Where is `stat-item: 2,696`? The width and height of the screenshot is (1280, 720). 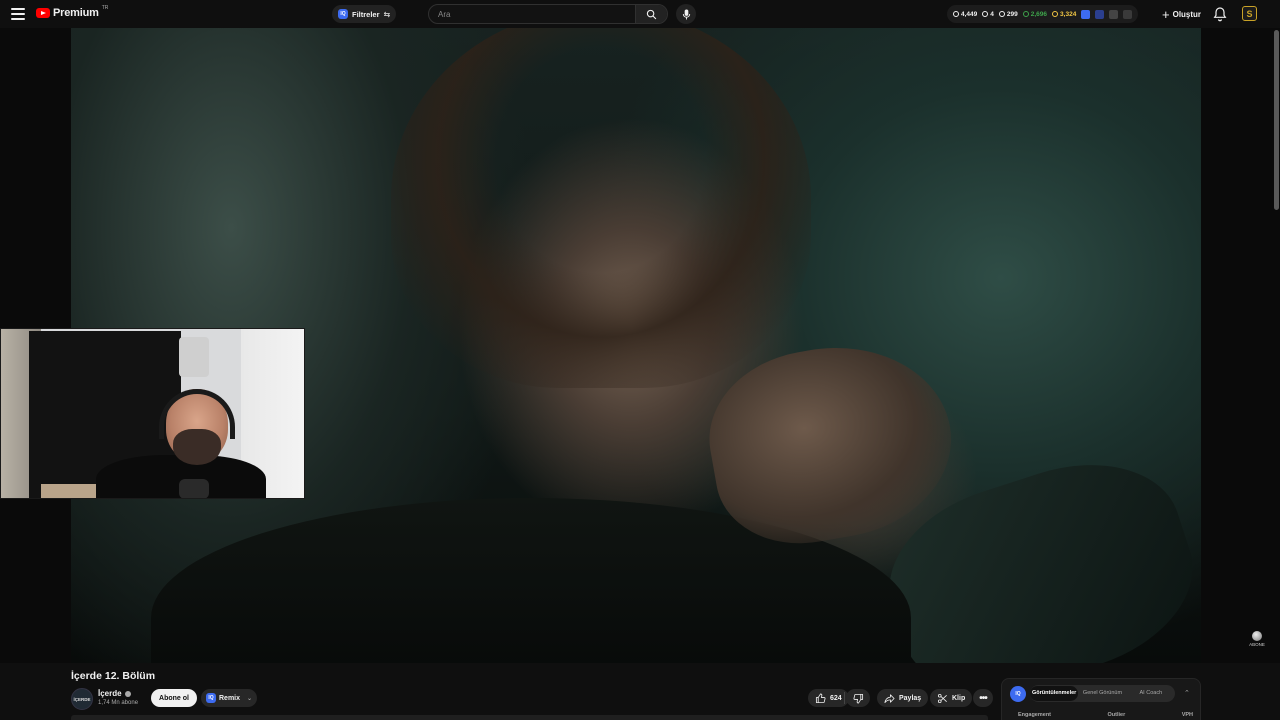
stat-item: 2,696 is located at coordinates (1034, 14).